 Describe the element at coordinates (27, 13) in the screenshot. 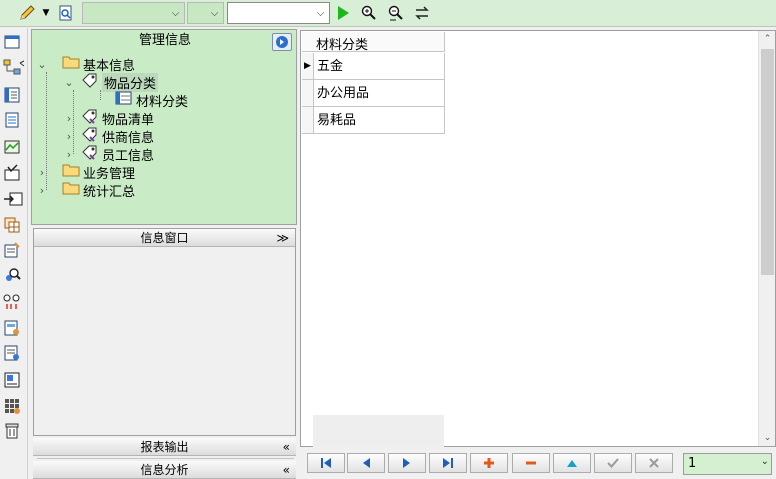

I see `pencil-icon` at that location.